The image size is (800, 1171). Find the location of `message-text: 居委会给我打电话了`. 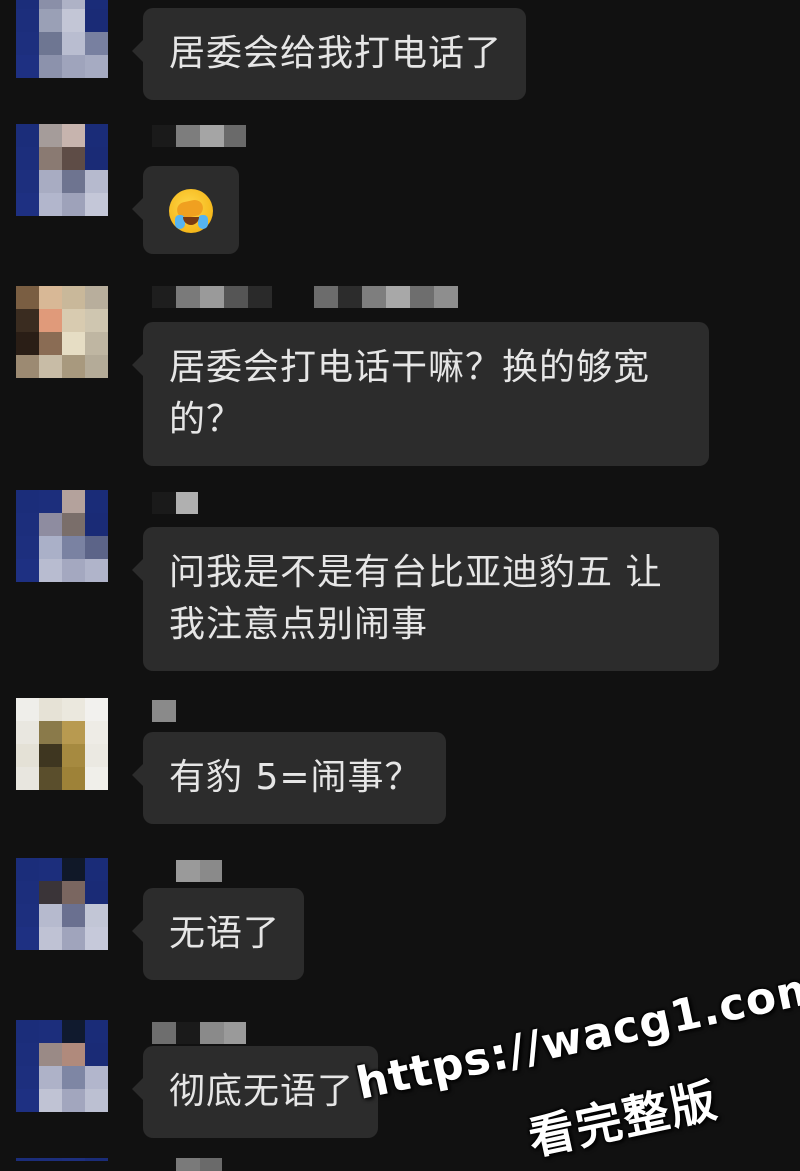

message-text: 居委会给我打电话了 is located at coordinates (336, 53).